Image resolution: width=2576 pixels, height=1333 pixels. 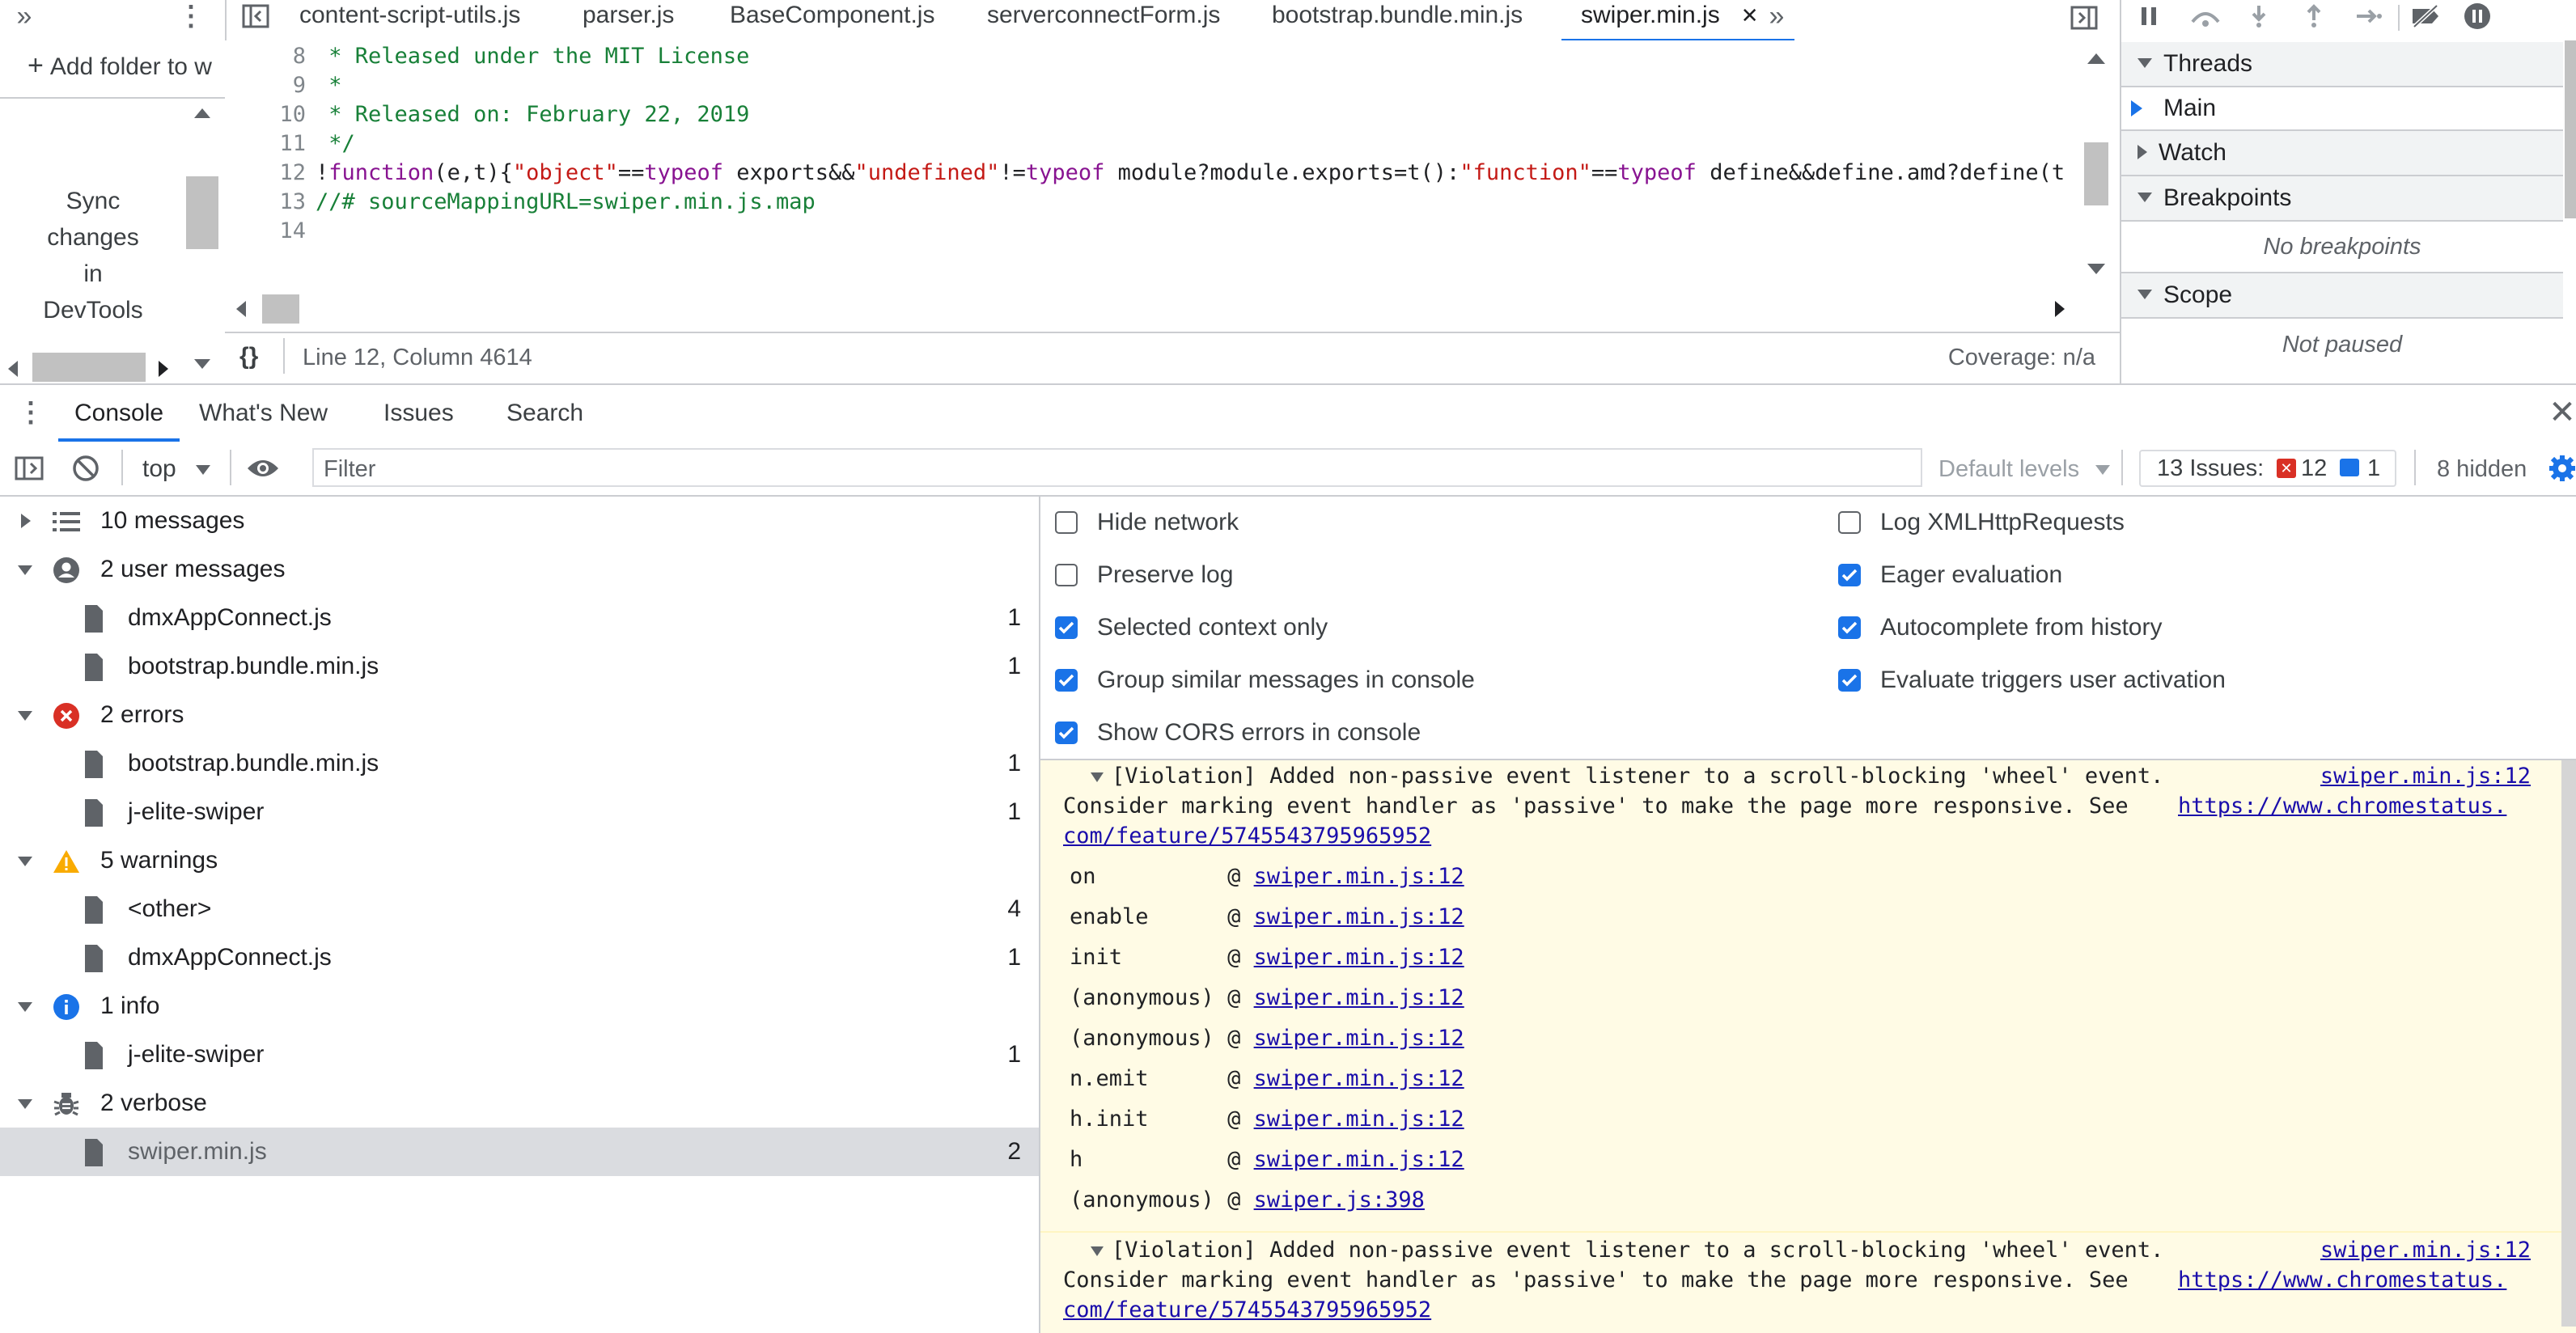 What do you see at coordinates (1339, 1199) in the screenshot?
I see `stack-source-link: swiper.js:398` at bounding box center [1339, 1199].